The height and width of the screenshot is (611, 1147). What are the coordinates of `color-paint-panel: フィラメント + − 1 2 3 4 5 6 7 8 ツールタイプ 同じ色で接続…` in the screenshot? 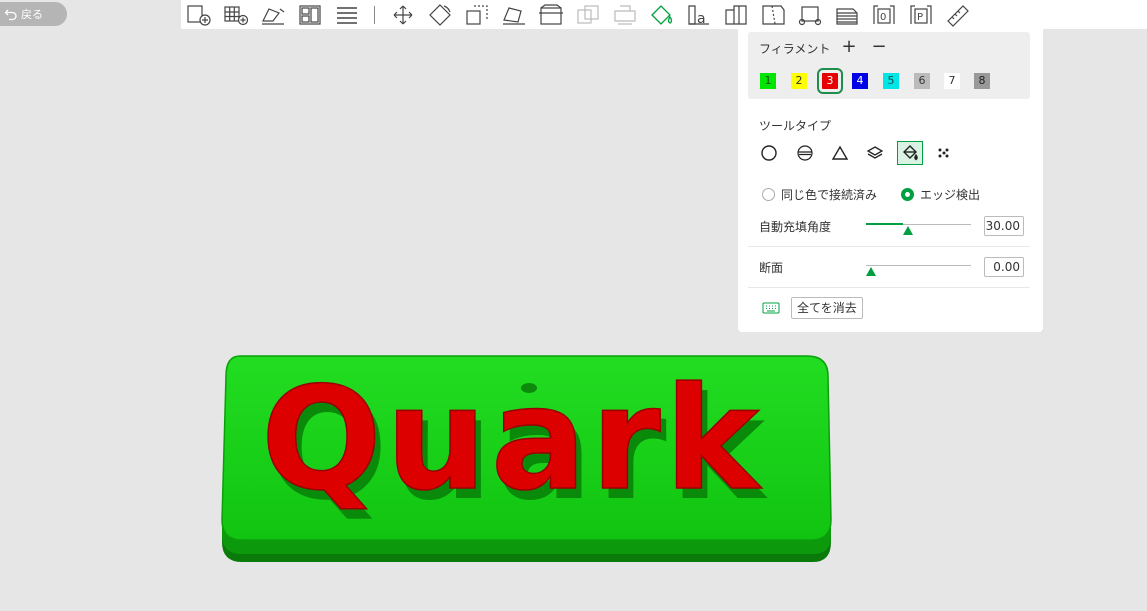 It's located at (890, 180).